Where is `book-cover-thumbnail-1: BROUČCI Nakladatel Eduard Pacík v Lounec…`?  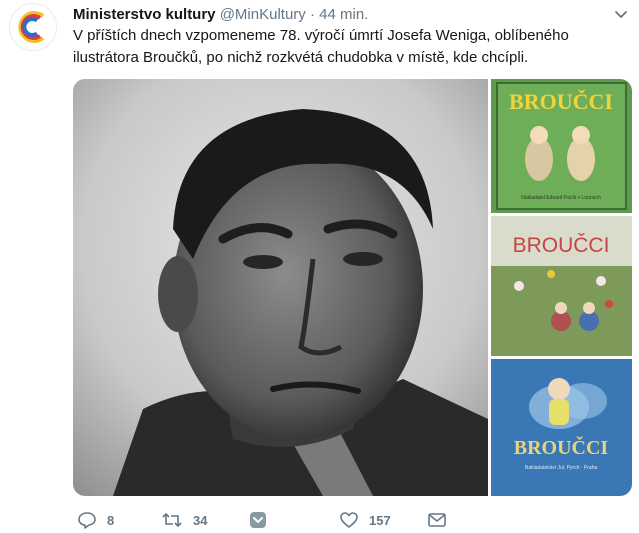
book-cover-thumbnail-1: BROUČCI Nakladatel Eduard Pacík v Lounec… is located at coordinates (561, 146).